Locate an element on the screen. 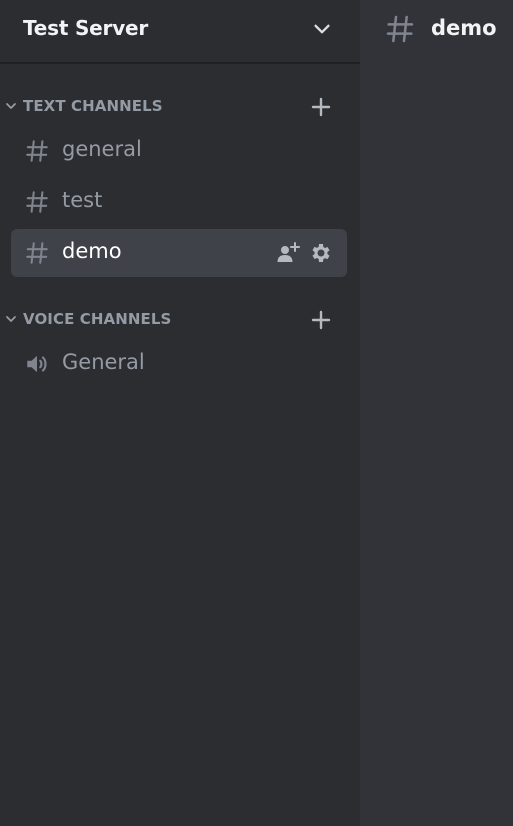 This screenshot has height=826, width=513. category-voice-channels: VOICE CHANNELS is located at coordinates (180, 320).